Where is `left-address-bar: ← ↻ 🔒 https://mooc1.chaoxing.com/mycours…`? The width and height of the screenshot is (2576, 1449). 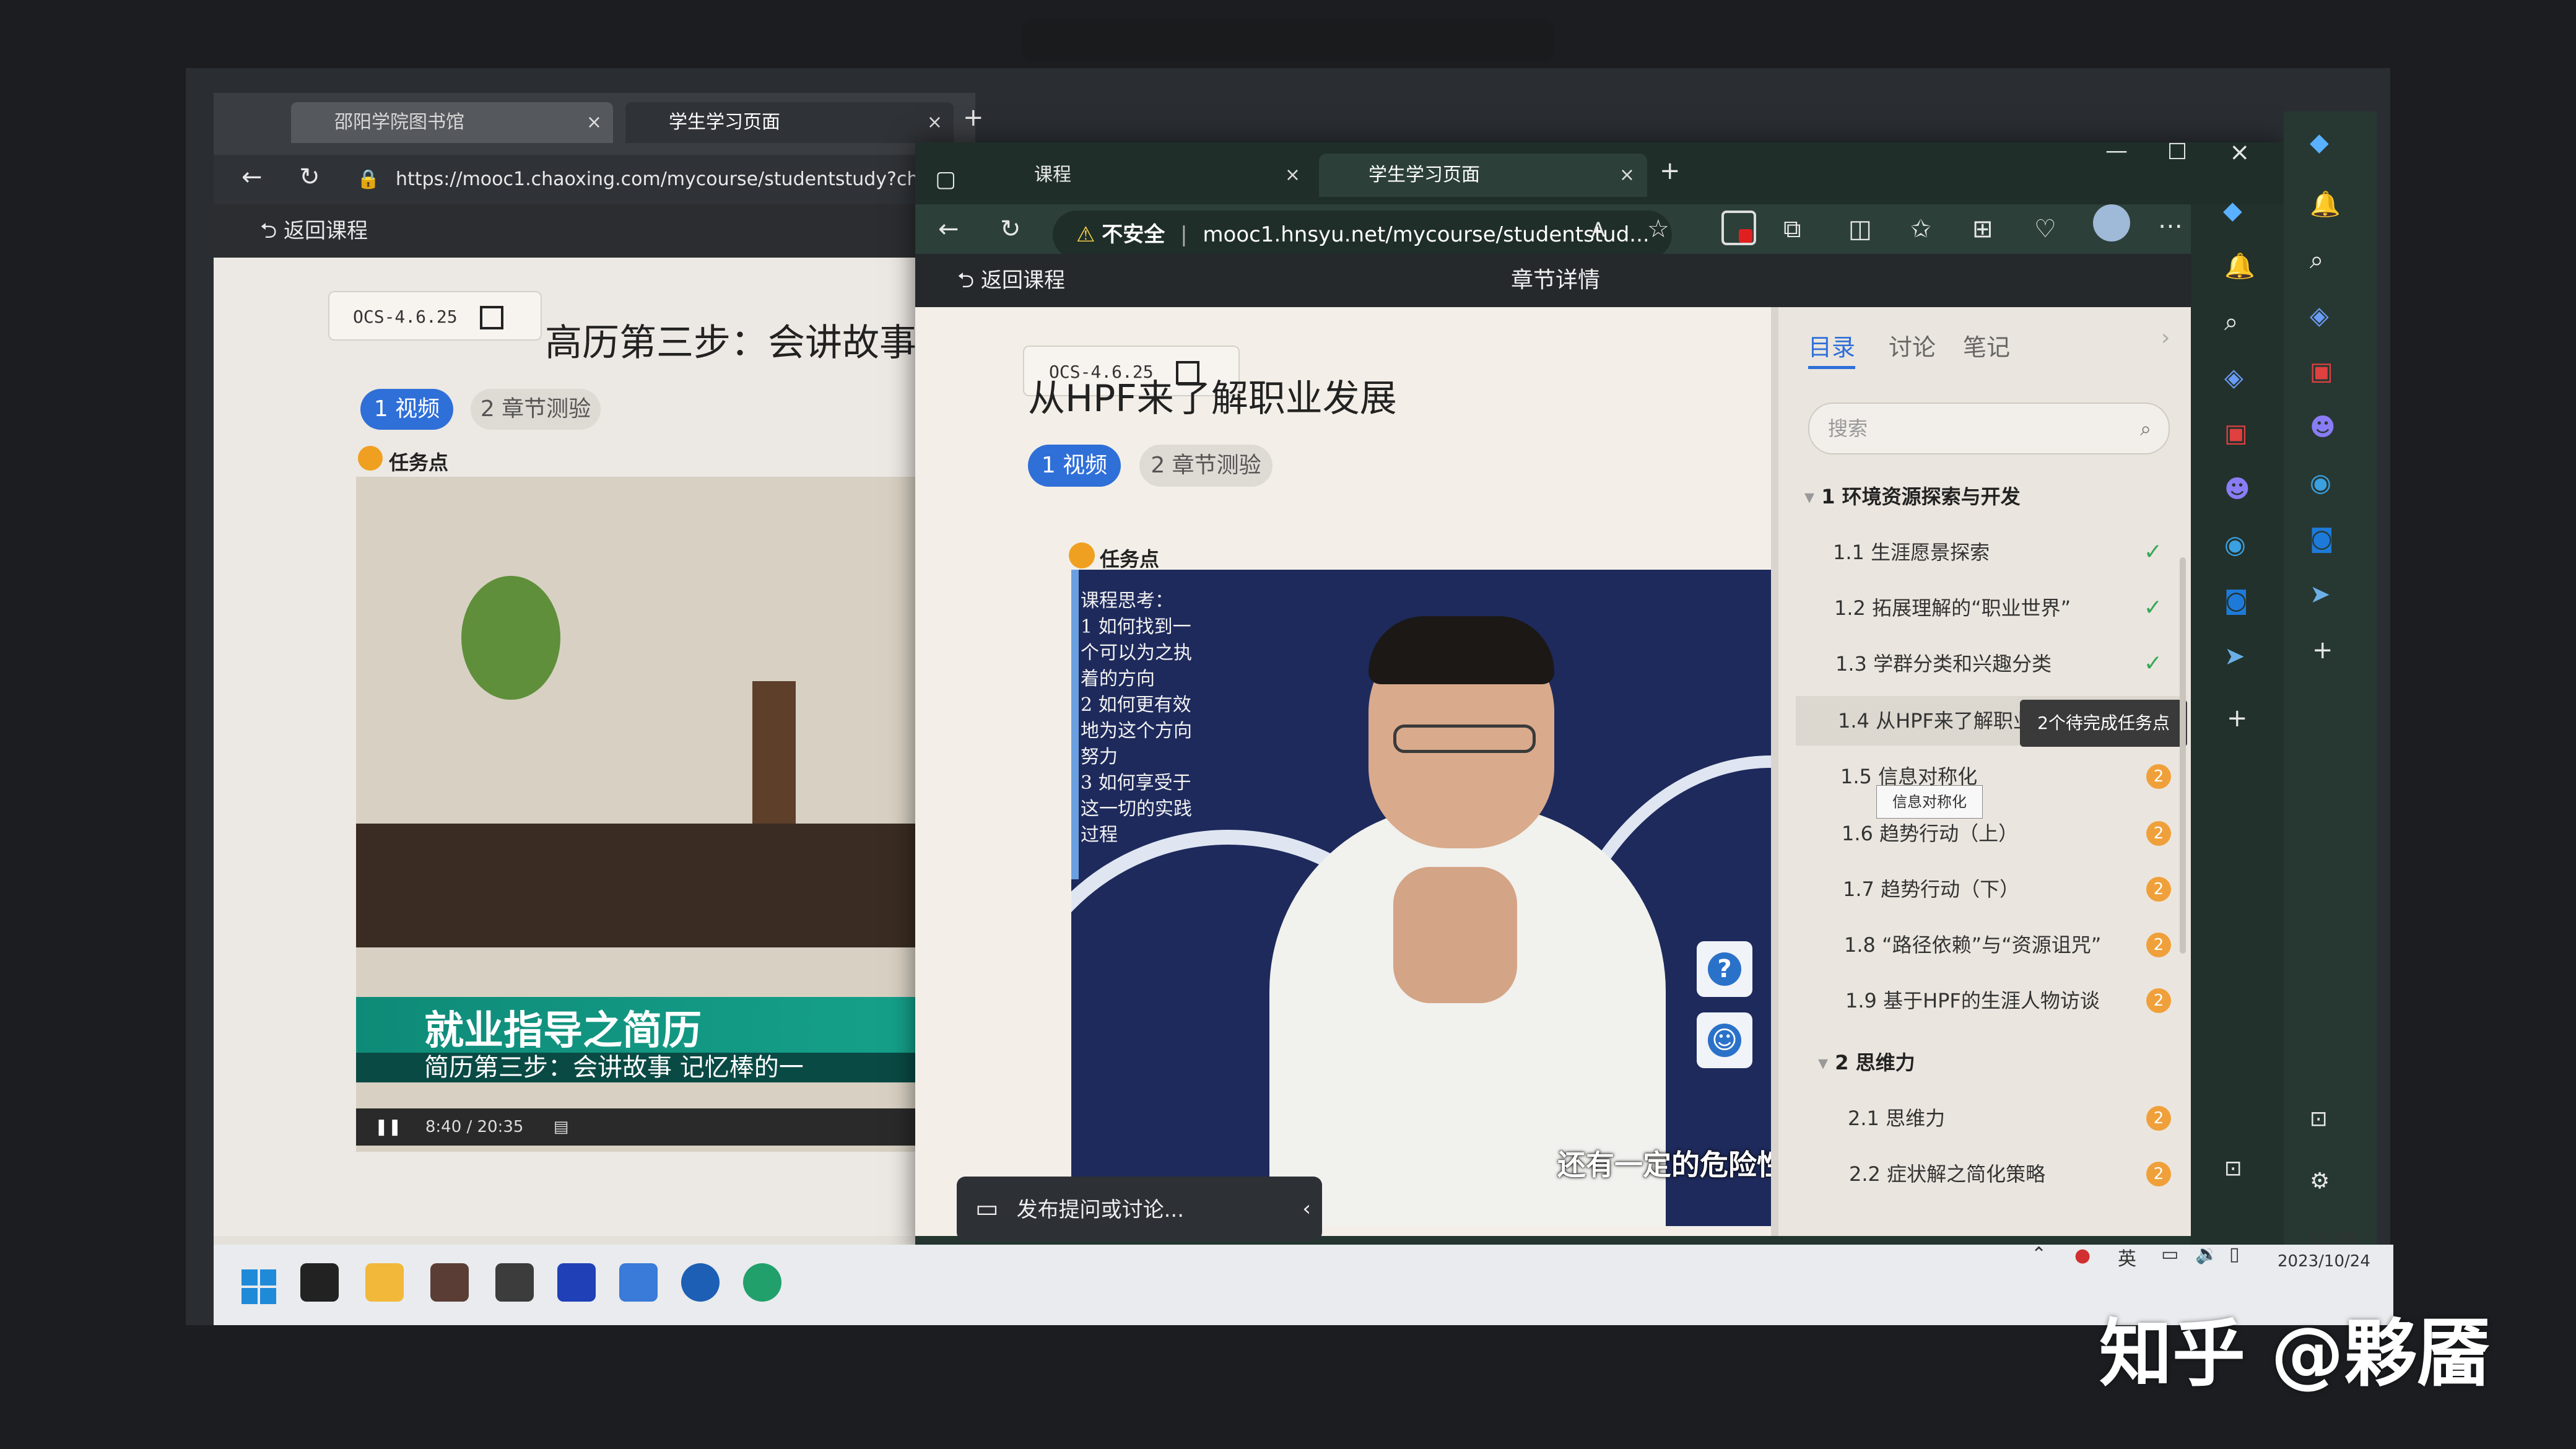
left-address-bar: ← ↻ 🔒 https://mooc1.chaoxing.com/mycours… is located at coordinates (594, 179).